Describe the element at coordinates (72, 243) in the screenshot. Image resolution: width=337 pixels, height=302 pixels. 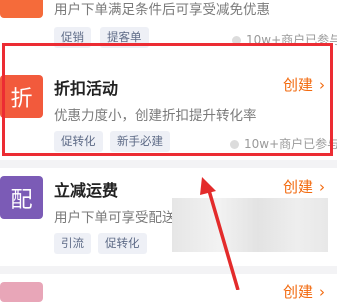
I see `tag-traffic: 引流` at that location.